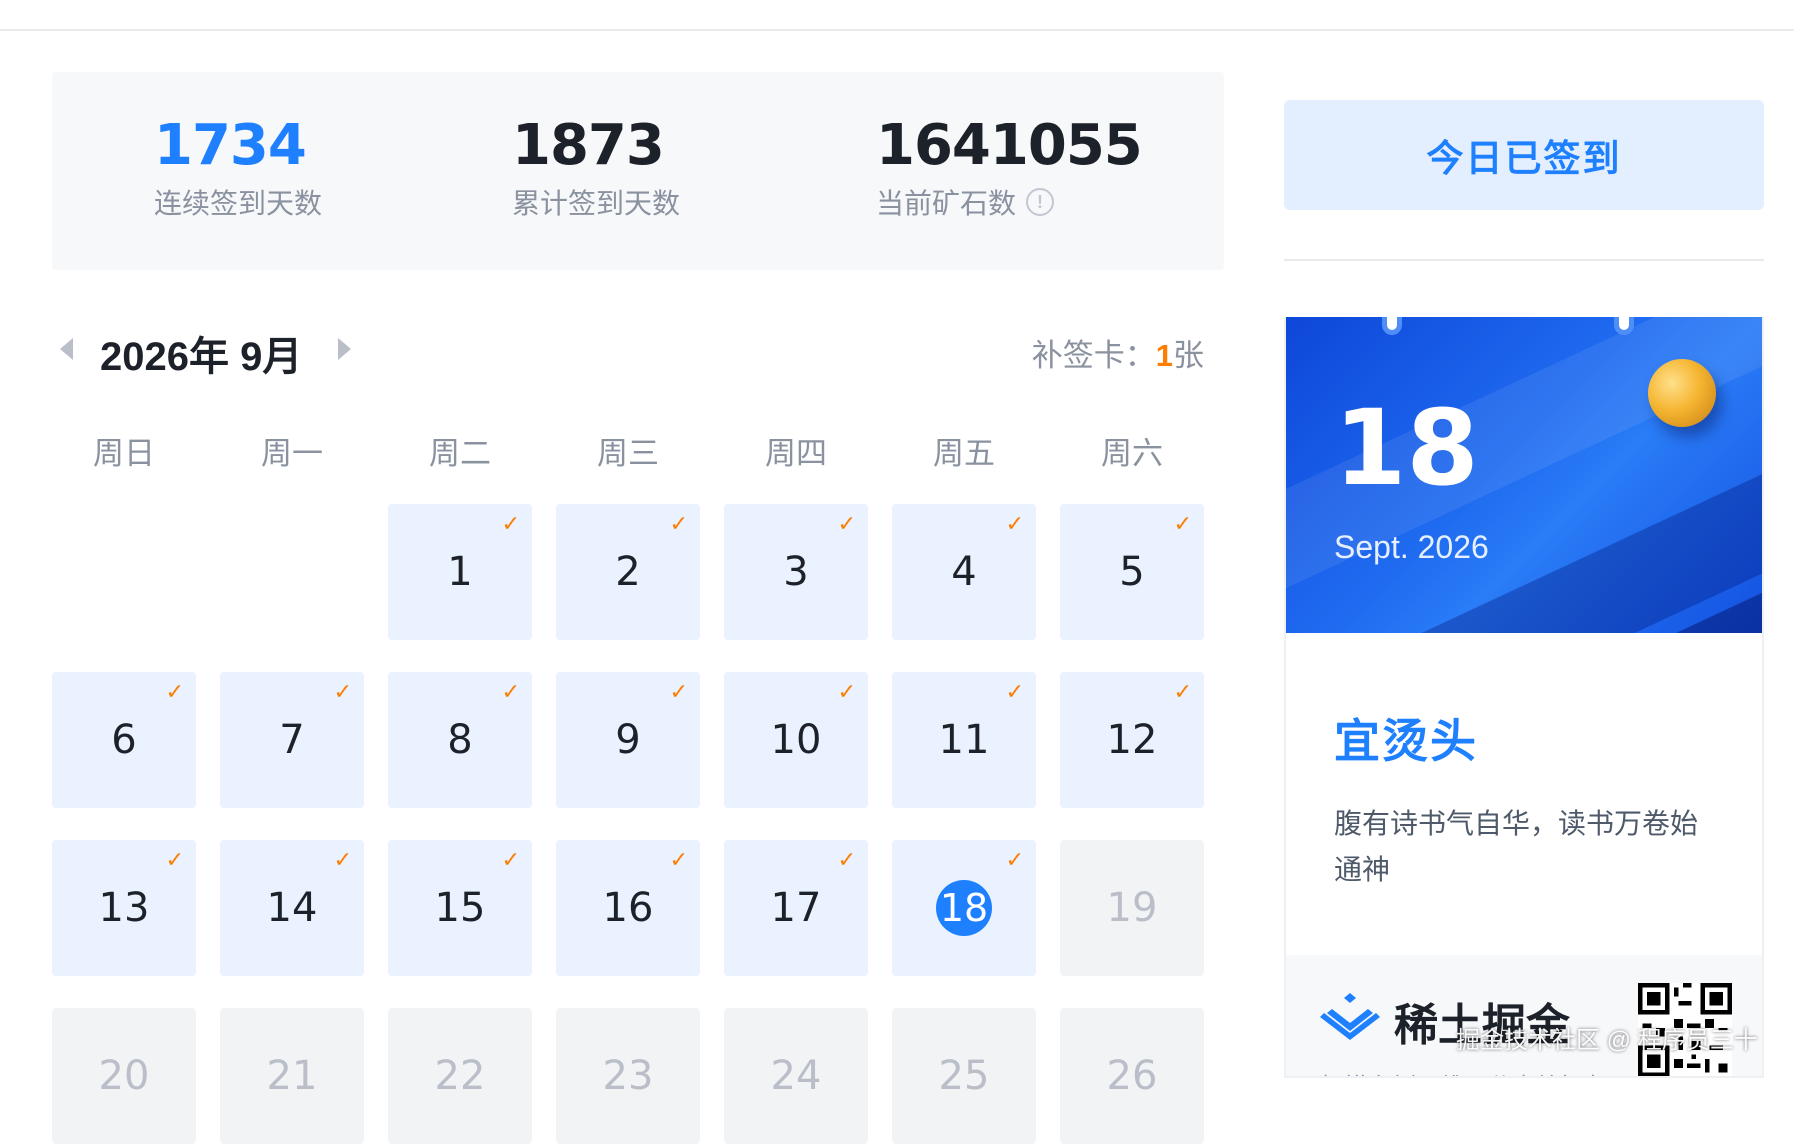 Image resolution: width=1794 pixels, height=1144 pixels. I want to click on day-number: 3, so click(796, 572).